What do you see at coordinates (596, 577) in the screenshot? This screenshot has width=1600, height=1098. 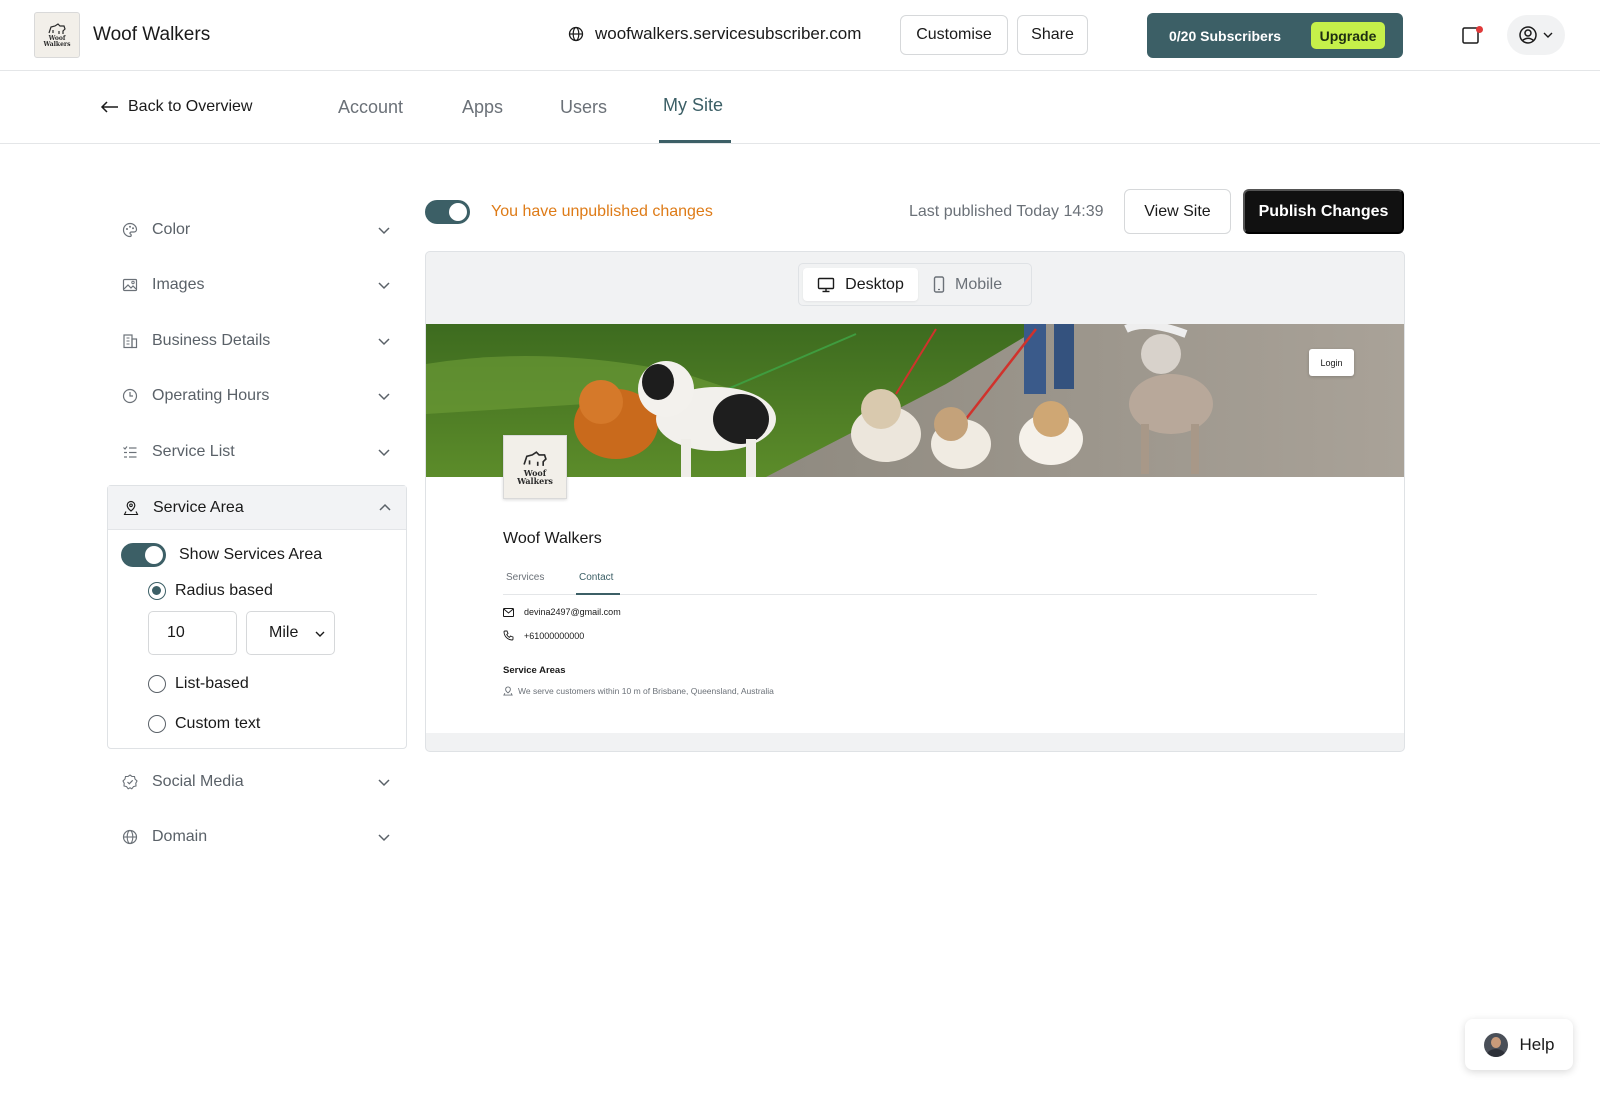 I see `preview-tab-contact: Contact` at bounding box center [596, 577].